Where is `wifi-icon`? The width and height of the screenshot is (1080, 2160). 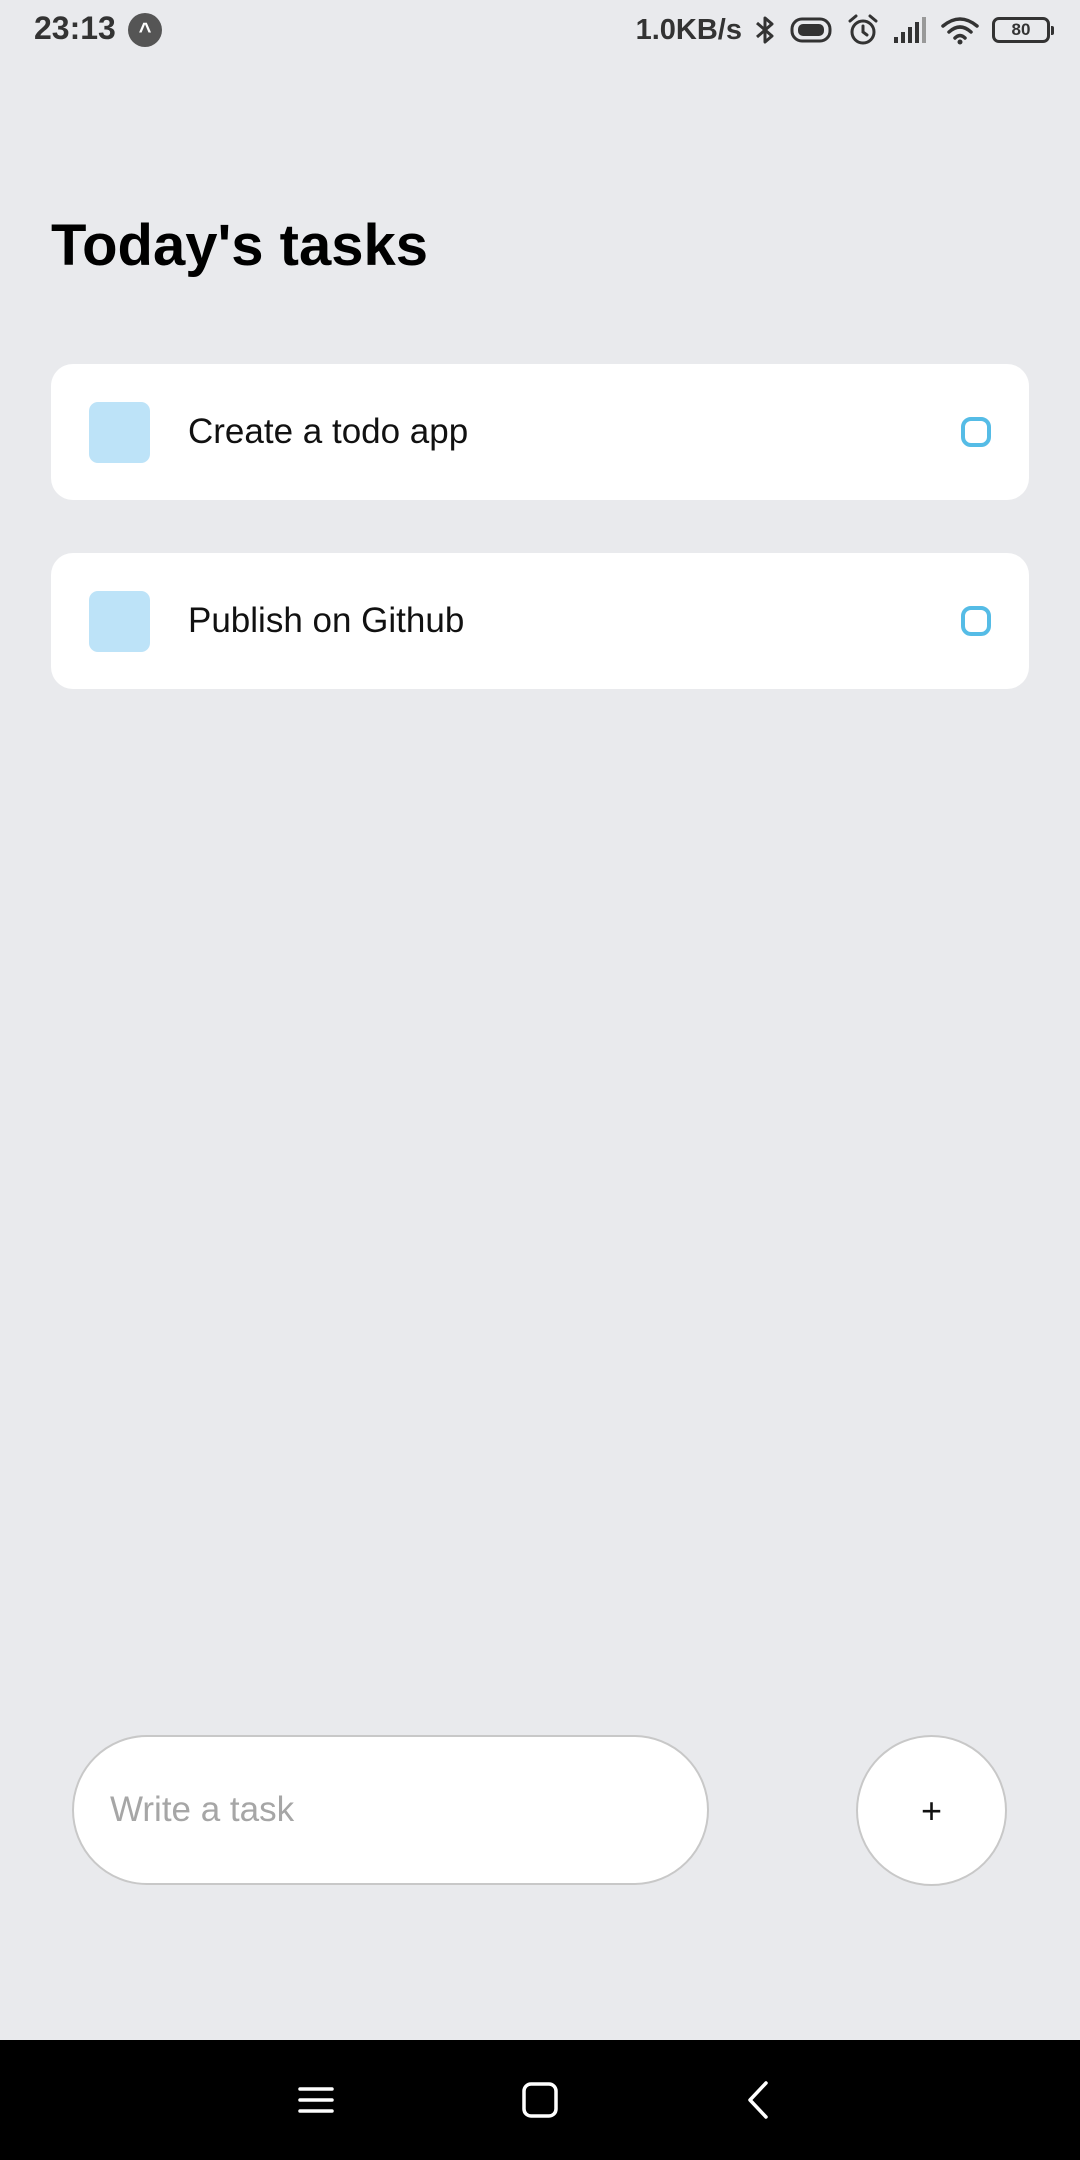
wifi-icon is located at coordinates (960, 31).